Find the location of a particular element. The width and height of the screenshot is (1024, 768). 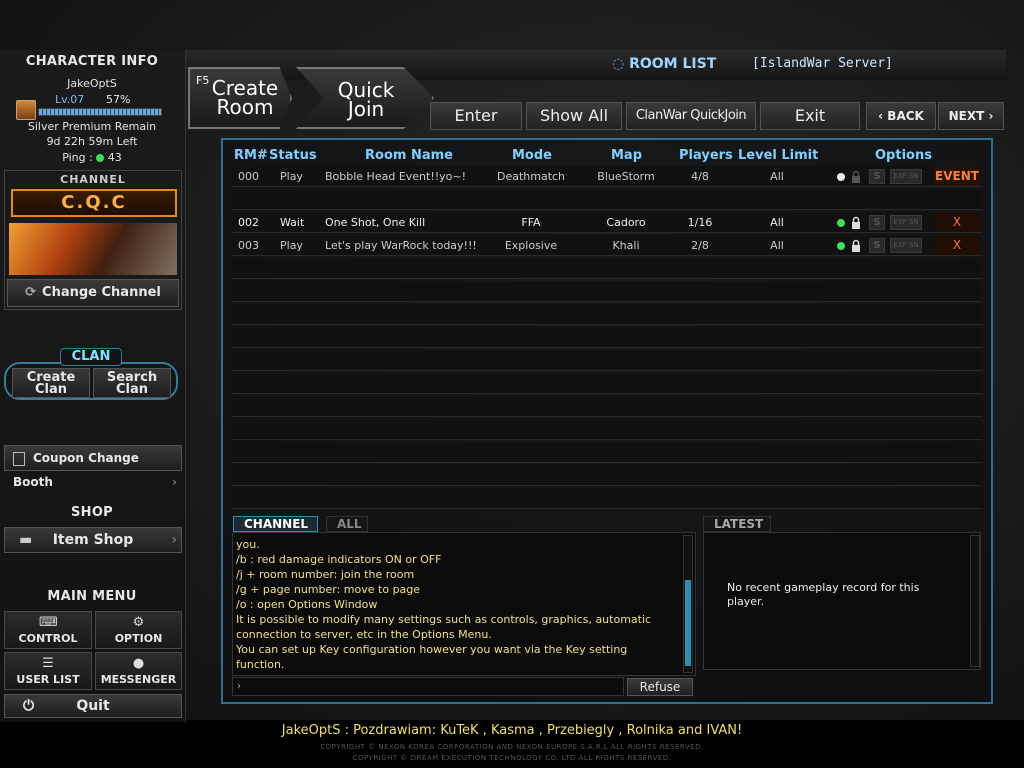

header-level-limit: Level Limit is located at coordinates (778, 155).